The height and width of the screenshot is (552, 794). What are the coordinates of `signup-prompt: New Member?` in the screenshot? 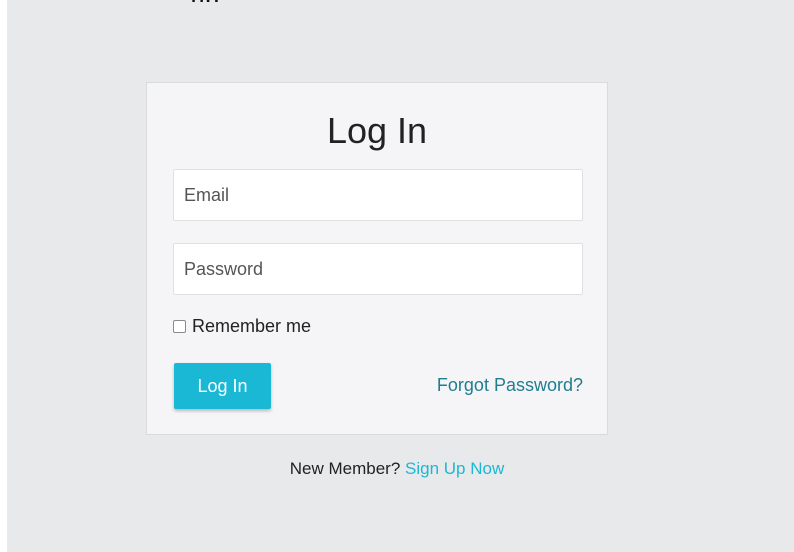 It's located at (345, 468).